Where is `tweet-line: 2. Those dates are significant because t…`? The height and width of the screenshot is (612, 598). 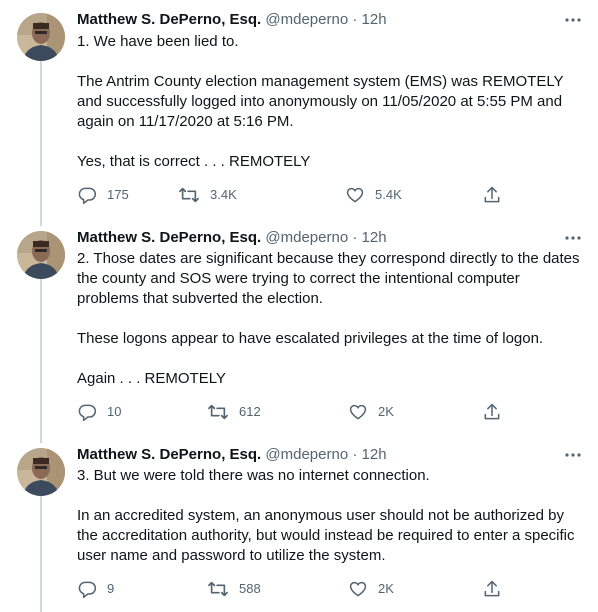
tweet-line: 2. Those dates are significant because t… is located at coordinates (328, 258).